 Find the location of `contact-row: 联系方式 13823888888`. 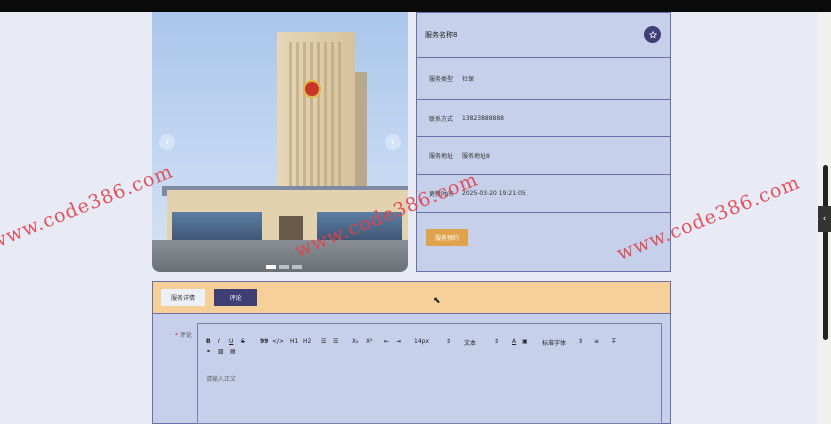

contact-row: 联系方式 13823888888 is located at coordinates (543, 118).